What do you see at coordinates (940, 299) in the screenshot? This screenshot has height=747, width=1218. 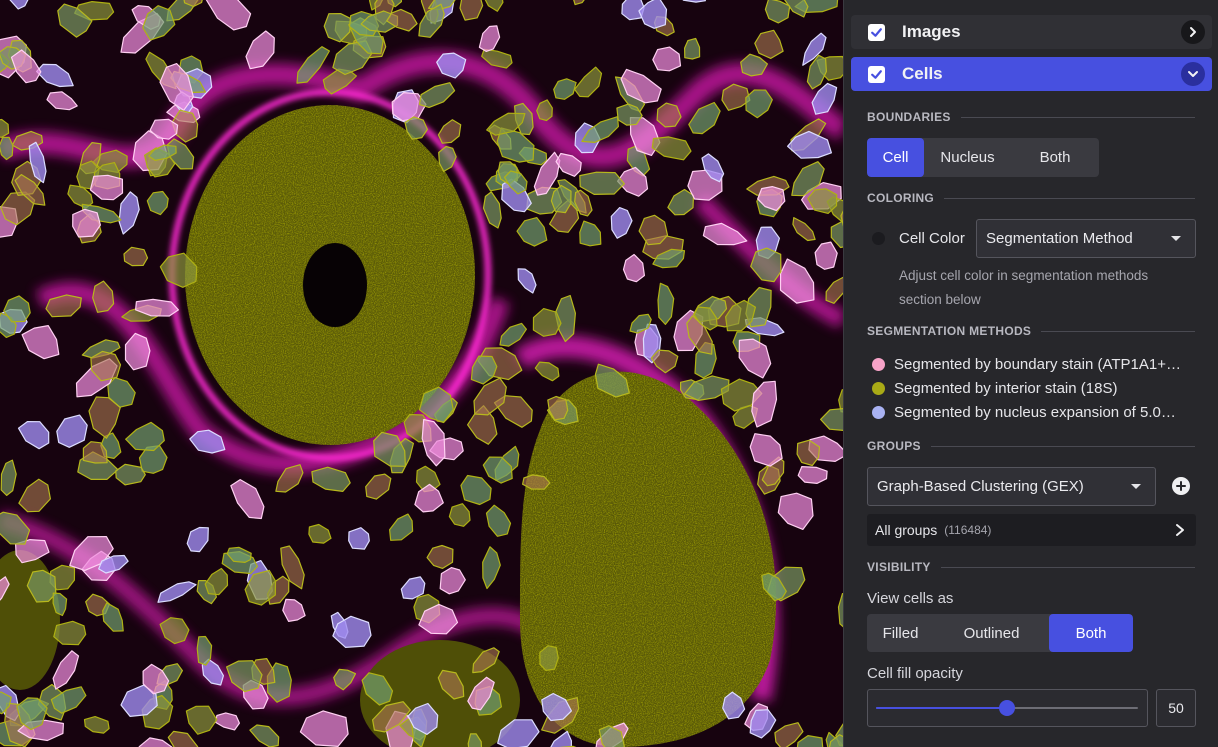 I see `cell-color-help-line-2: section below` at bounding box center [940, 299].